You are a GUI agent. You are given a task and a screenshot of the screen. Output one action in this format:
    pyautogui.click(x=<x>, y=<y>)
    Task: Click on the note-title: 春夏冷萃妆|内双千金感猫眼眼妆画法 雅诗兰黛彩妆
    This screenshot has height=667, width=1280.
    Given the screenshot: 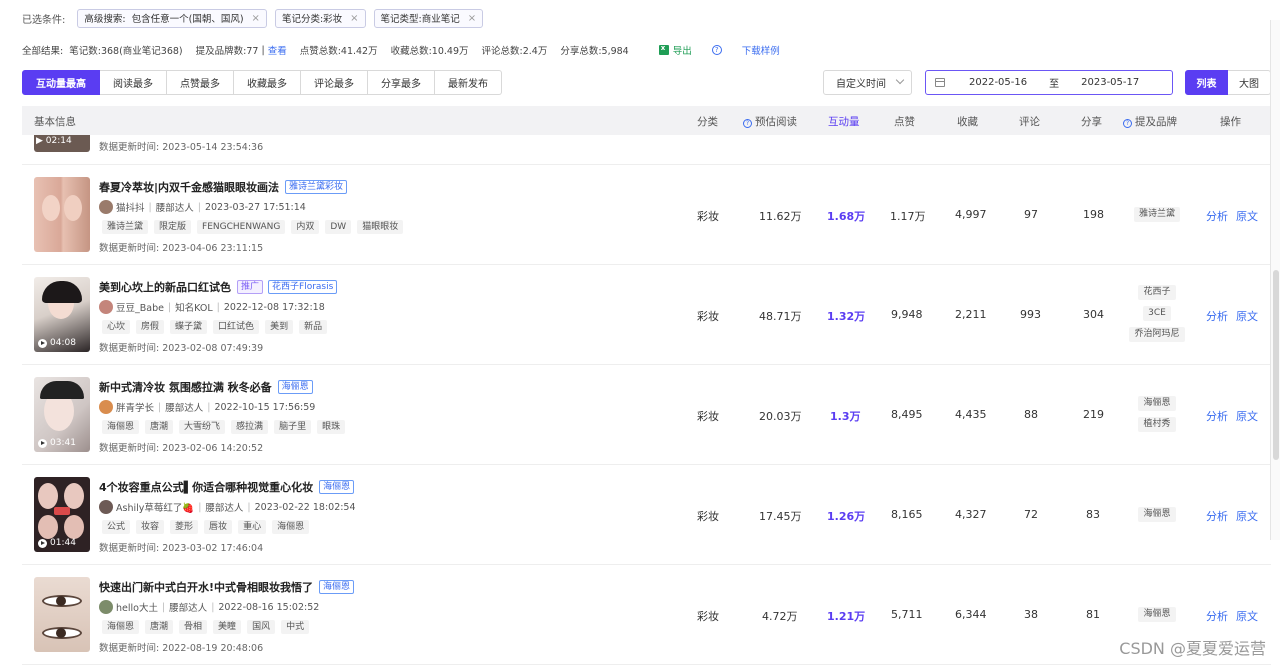 What is the action you would take?
    pyautogui.click(x=223, y=187)
    